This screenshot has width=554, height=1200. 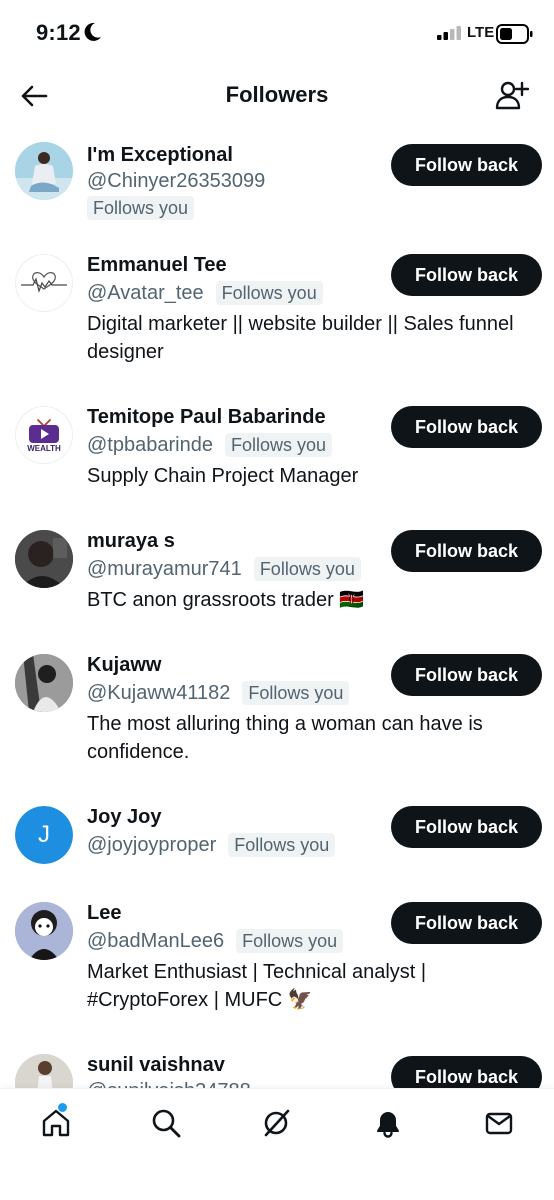 What do you see at coordinates (226, 1083) in the screenshot?
I see `user-handle: @sunilvaish34788` at bounding box center [226, 1083].